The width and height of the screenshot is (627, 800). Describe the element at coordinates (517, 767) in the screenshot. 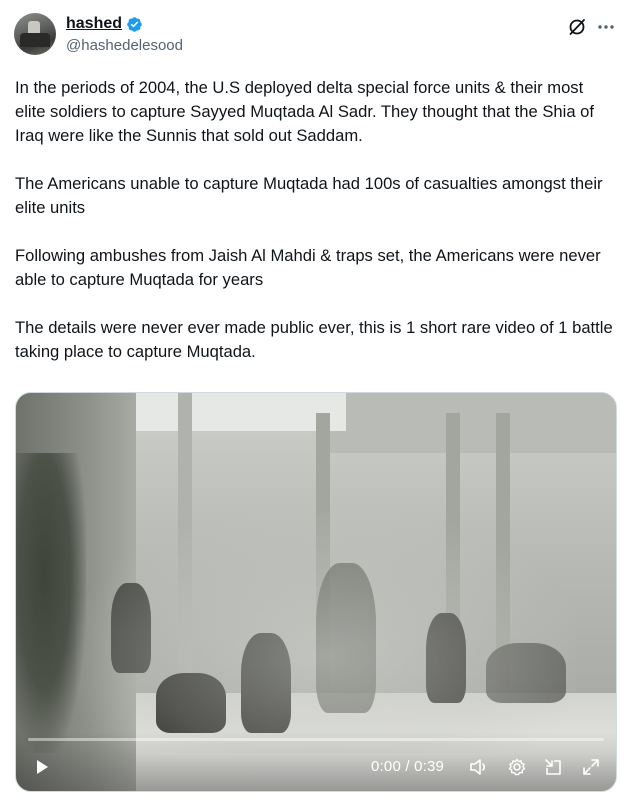

I see `settings-icon` at that location.